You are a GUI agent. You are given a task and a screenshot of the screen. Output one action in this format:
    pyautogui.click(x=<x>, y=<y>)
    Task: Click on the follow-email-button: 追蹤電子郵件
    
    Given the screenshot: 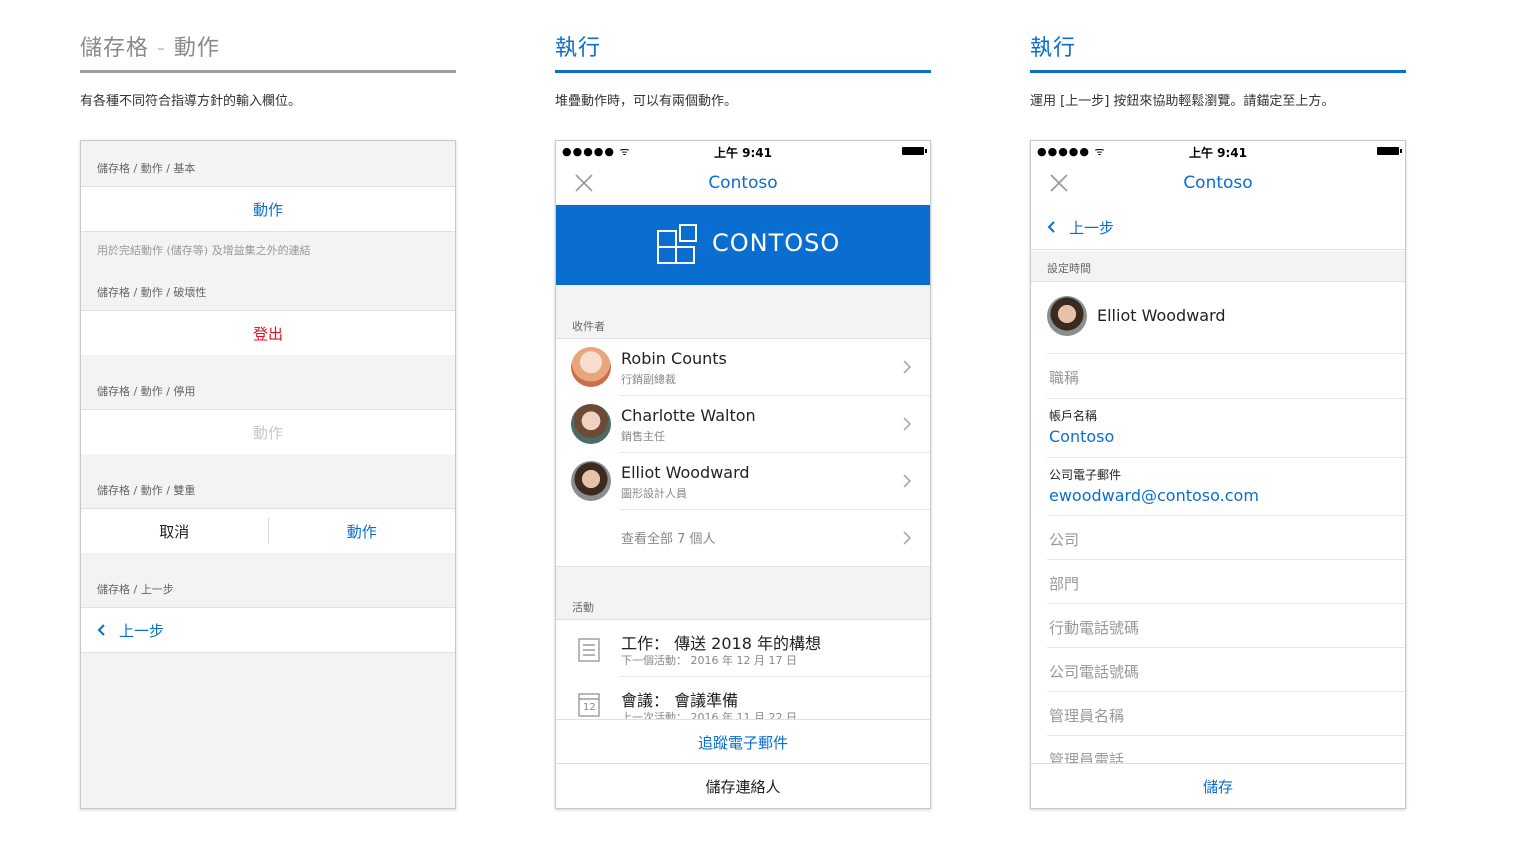 What is the action you would take?
    pyautogui.click(x=743, y=741)
    